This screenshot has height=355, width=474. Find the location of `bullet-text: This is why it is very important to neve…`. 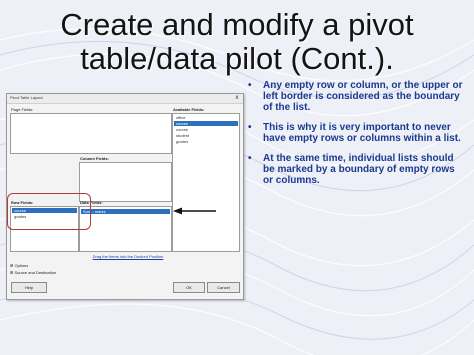

bullet-text: This is why it is very important to neve… is located at coordinates (362, 133).